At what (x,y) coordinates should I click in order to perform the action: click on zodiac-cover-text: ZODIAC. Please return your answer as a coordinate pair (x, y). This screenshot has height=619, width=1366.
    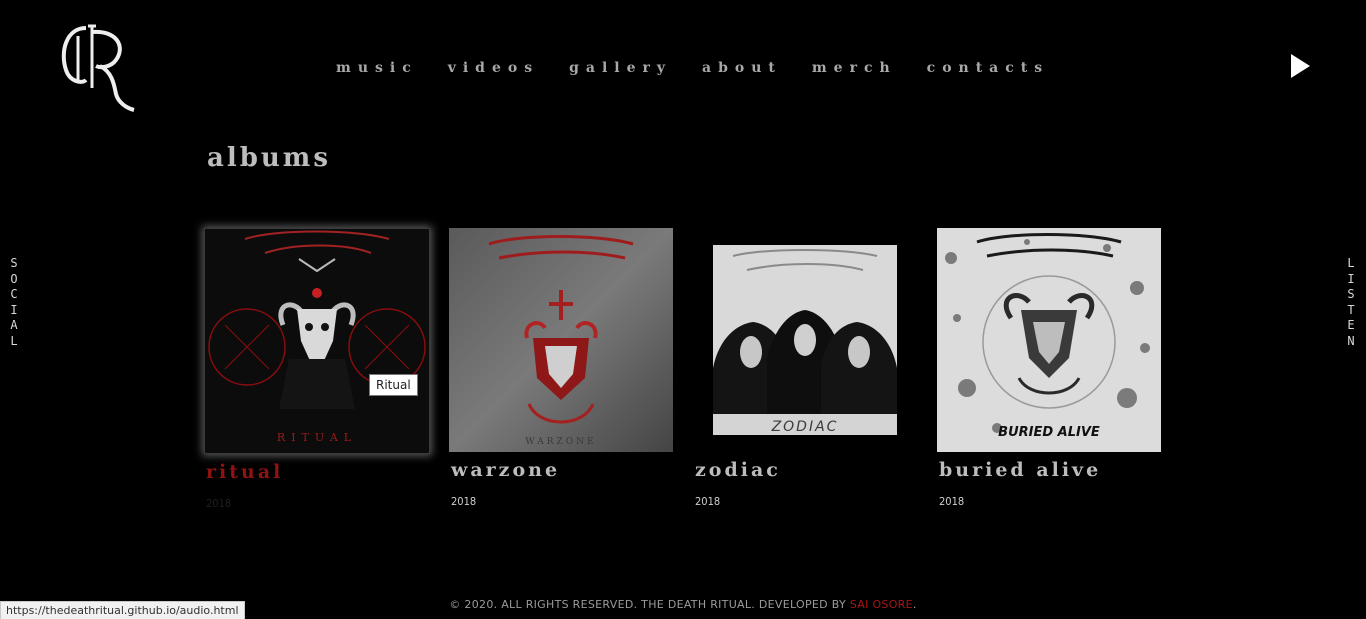
    Looking at the image, I should click on (805, 427).